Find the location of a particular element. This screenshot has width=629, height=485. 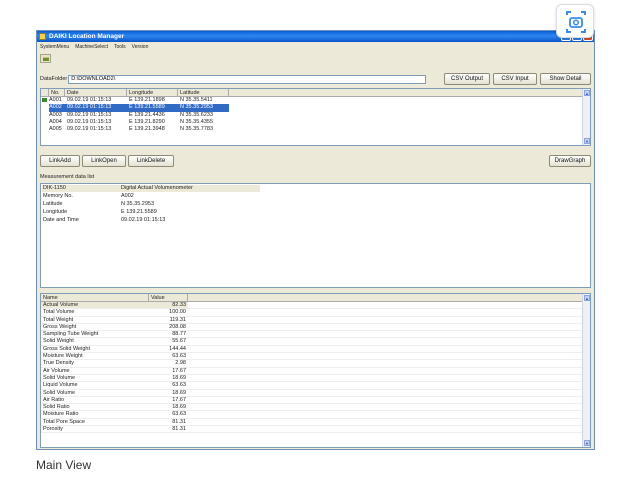

value-name: Air Ratio is located at coordinates (54, 399).